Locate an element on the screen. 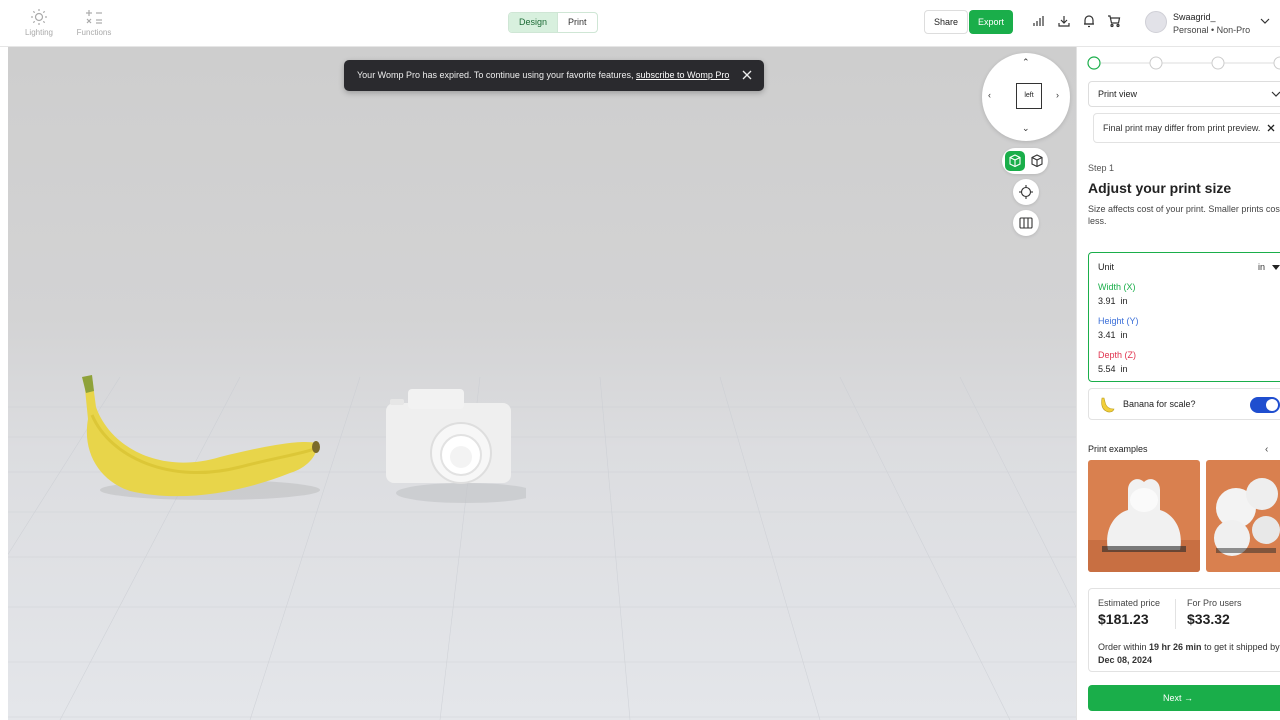 This screenshot has height=720, width=1280. height-unit: in is located at coordinates (1124, 335).